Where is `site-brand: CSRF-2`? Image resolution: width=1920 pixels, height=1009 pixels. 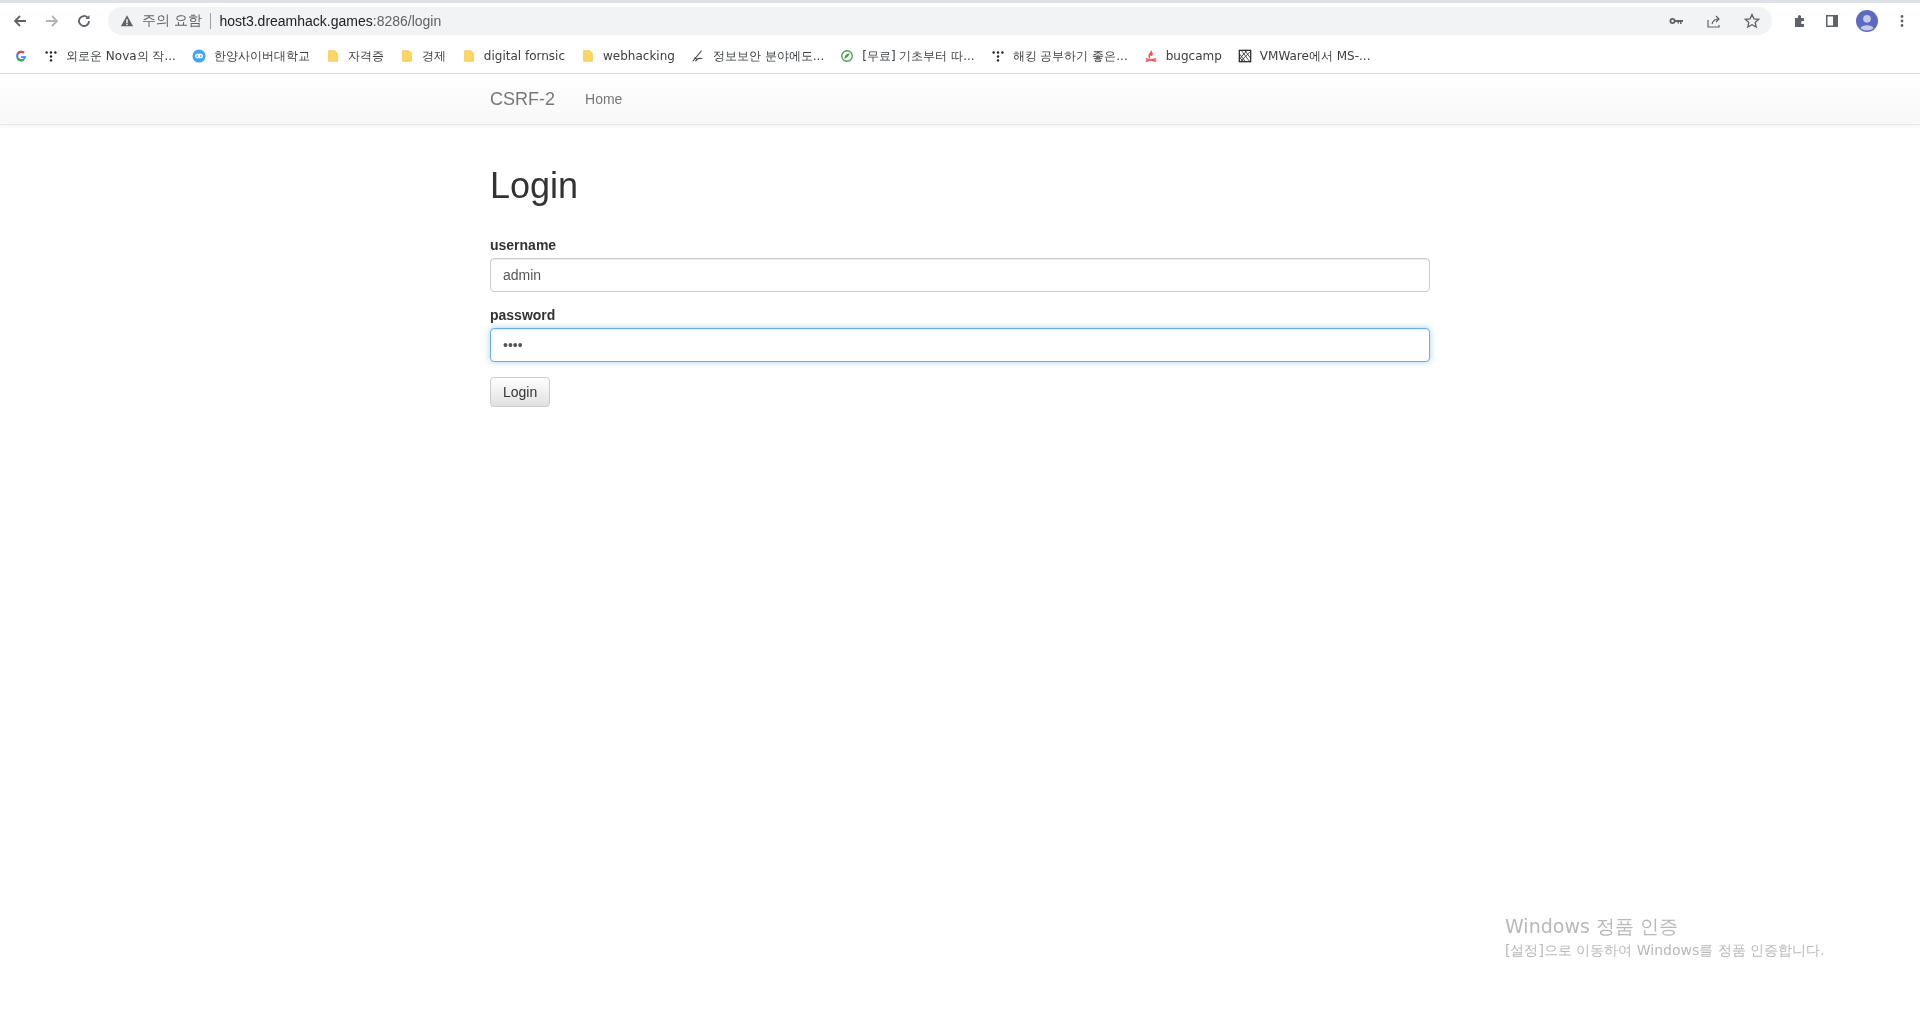
site-brand: CSRF-2 is located at coordinates (522, 99).